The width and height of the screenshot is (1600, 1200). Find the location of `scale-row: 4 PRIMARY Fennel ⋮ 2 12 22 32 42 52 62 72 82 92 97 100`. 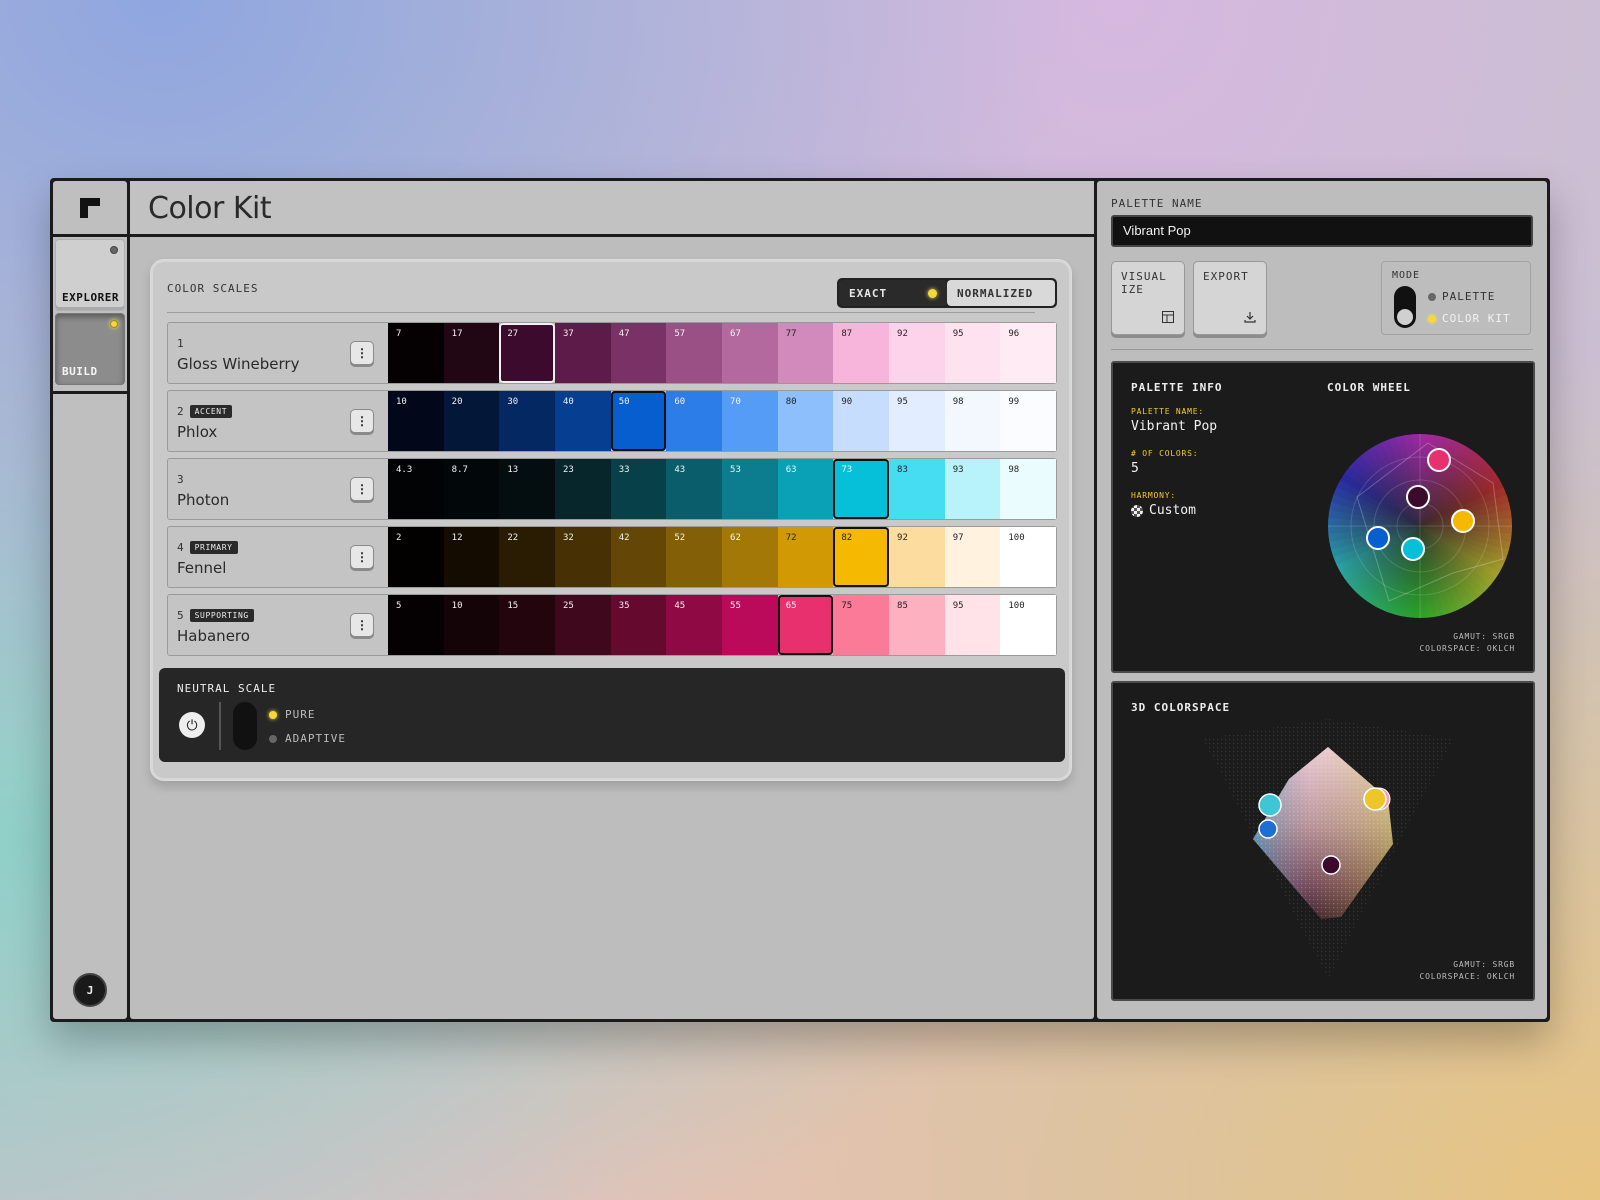

scale-row: 4 PRIMARY Fennel ⋮ 2 12 22 32 42 52 62 72 82 92 97 100 is located at coordinates (612, 557).